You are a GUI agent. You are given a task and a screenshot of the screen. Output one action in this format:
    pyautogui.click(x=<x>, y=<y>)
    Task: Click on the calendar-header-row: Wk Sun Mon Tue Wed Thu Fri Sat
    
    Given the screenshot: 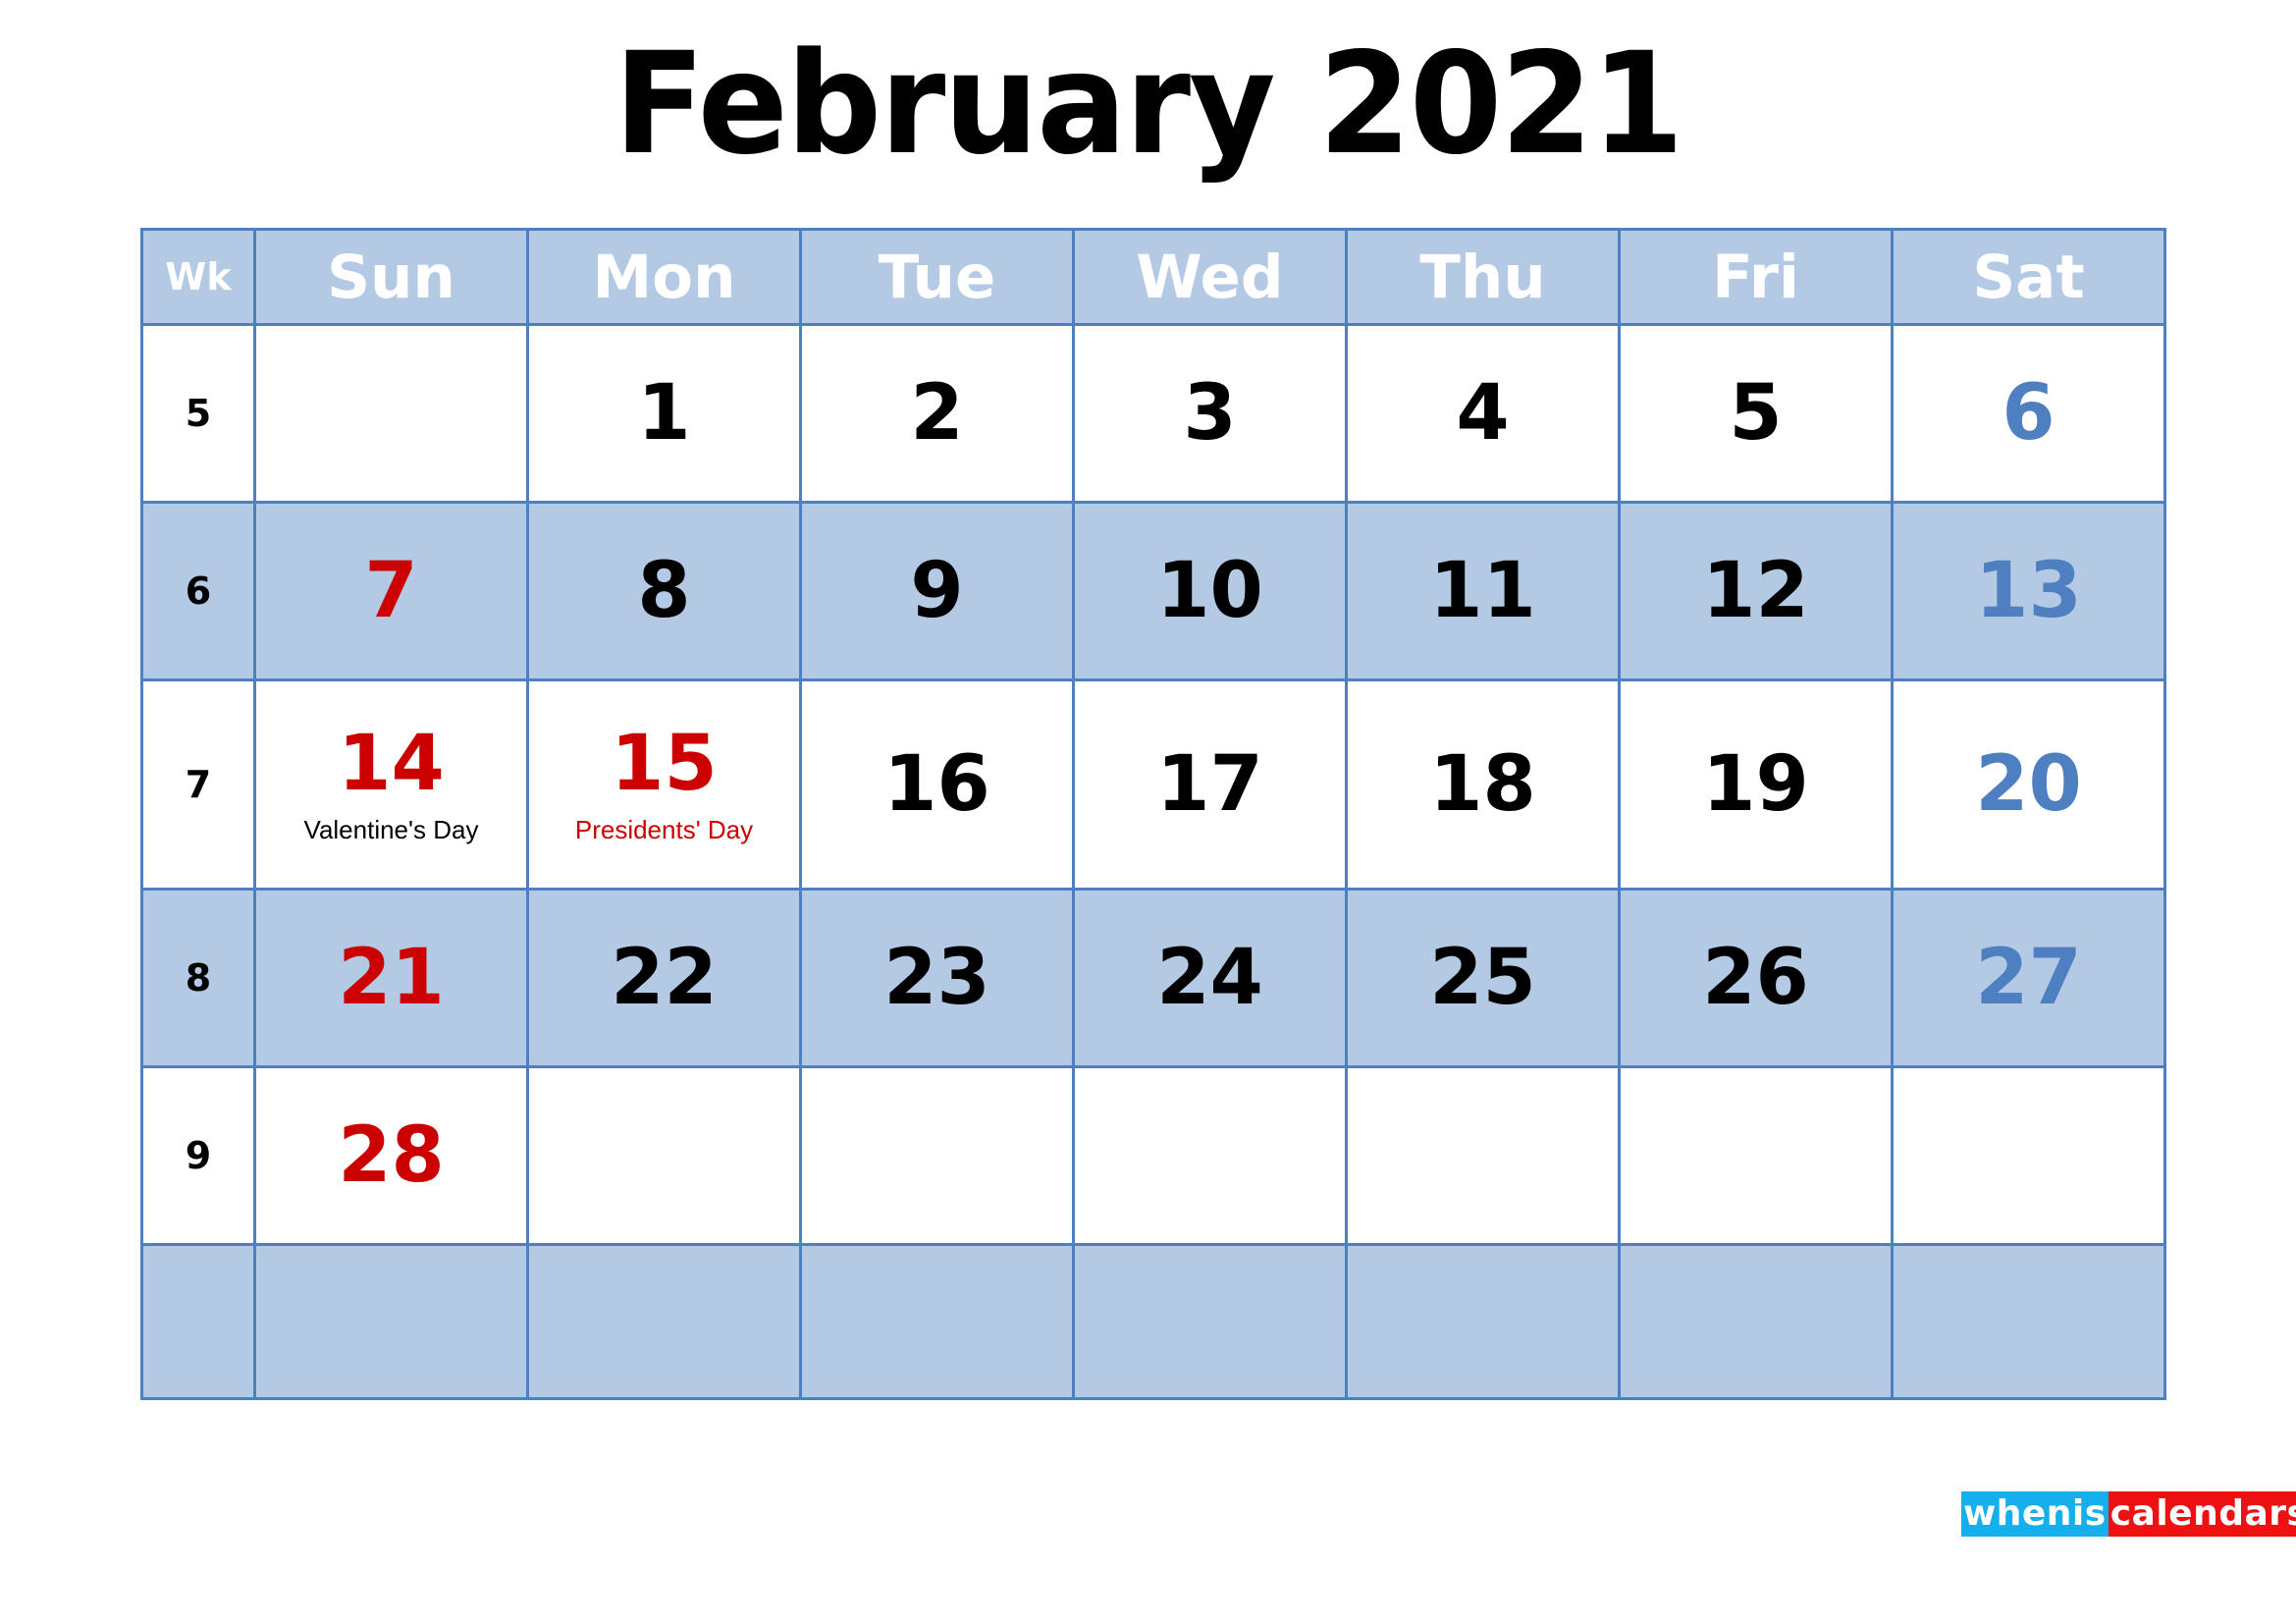 What is the action you would take?
    pyautogui.click(x=1153, y=277)
    